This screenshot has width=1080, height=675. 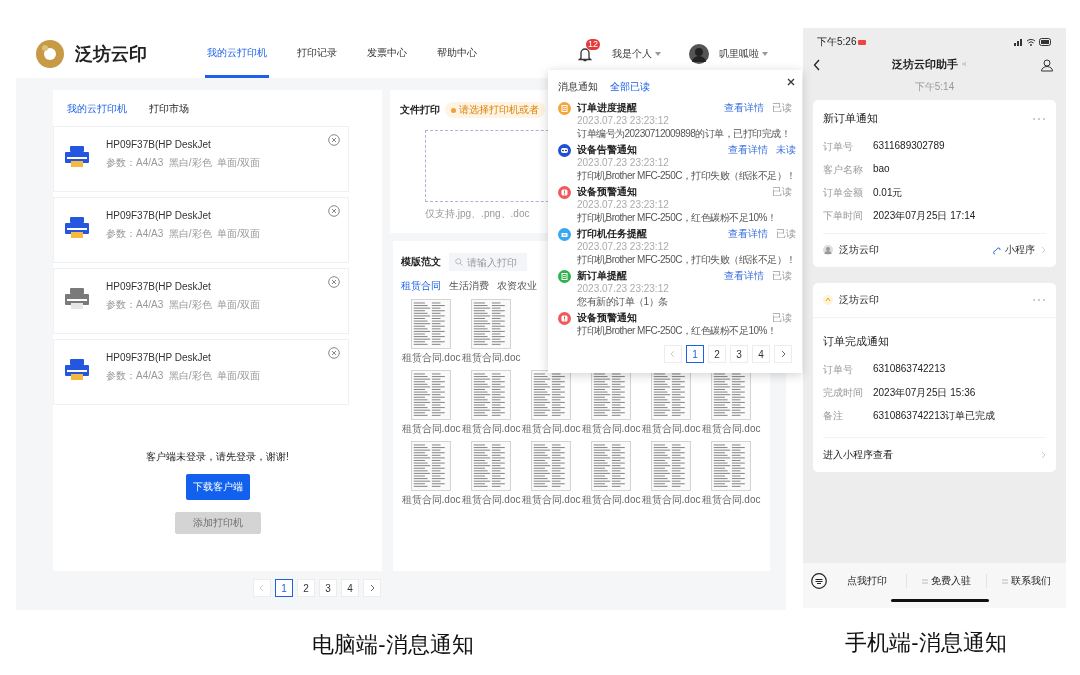 What do you see at coordinates (934, 87) in the screenshot?
I see `message-time: 下午5:14` at bounding box center [934, 87].